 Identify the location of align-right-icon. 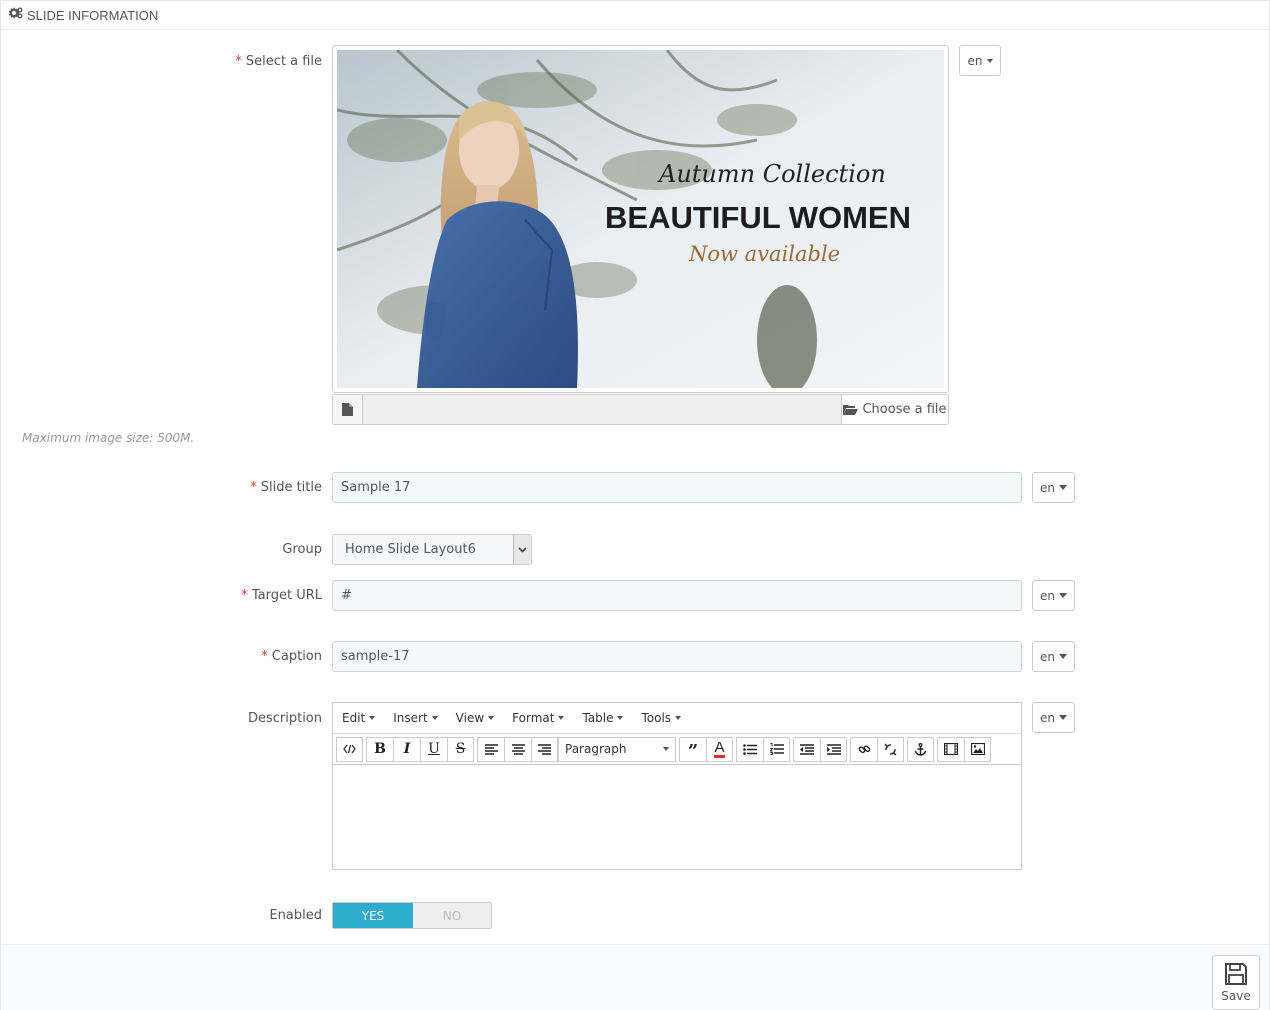
(544, 749).